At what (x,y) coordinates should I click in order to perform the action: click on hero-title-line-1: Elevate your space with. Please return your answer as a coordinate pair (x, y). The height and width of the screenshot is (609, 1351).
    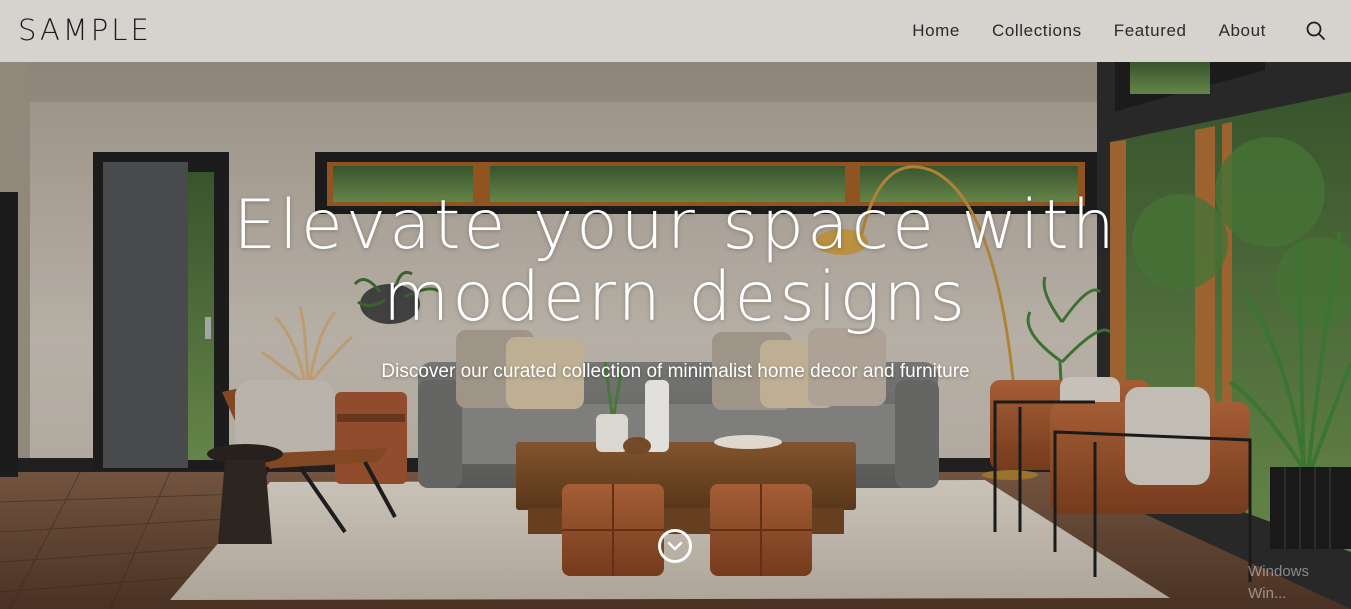
    Looking at the image, I should click on (675, 225).